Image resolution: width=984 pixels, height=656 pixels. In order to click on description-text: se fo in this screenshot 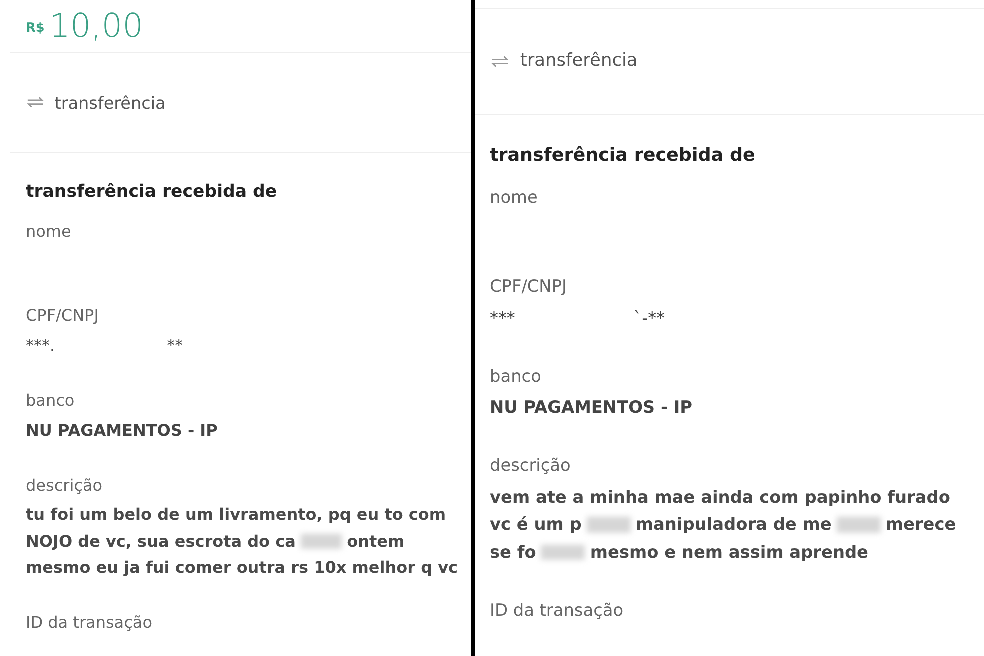, I will do `click(513, 552)`.